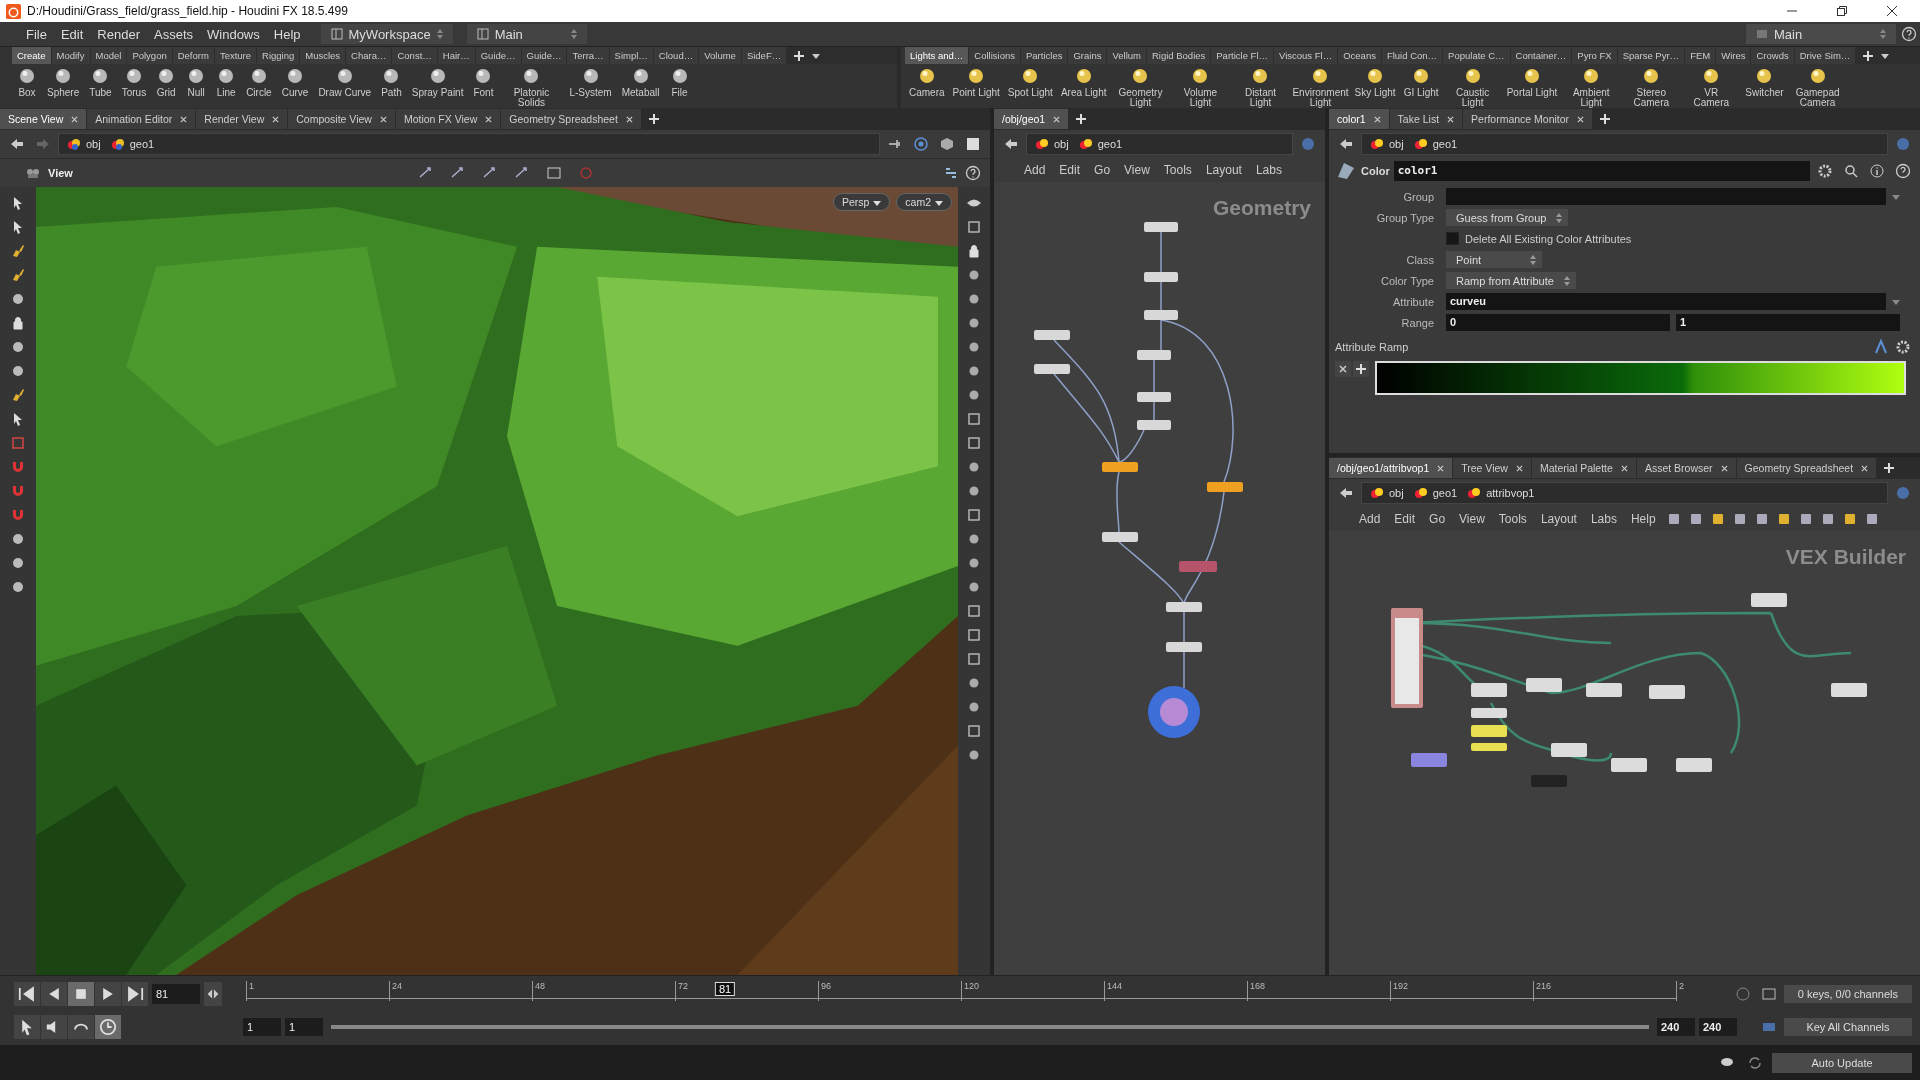  Describe the element at coordinates (27, 994) in the screenshot. I see `skip-start-icon` at that location.